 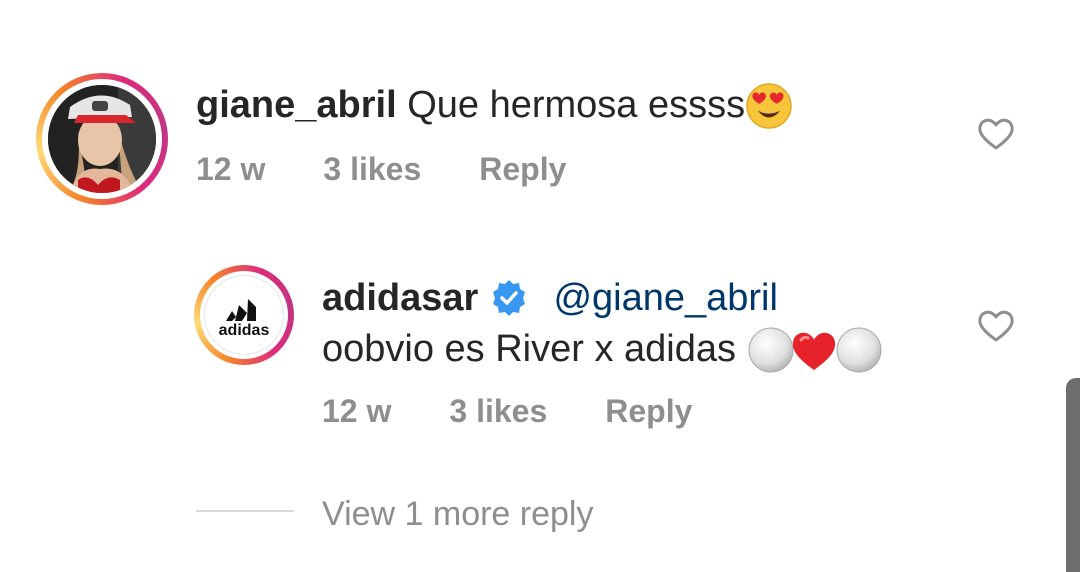 I want to click on reply-body: oobvio es River x adidas, so click(x=529, y=349).